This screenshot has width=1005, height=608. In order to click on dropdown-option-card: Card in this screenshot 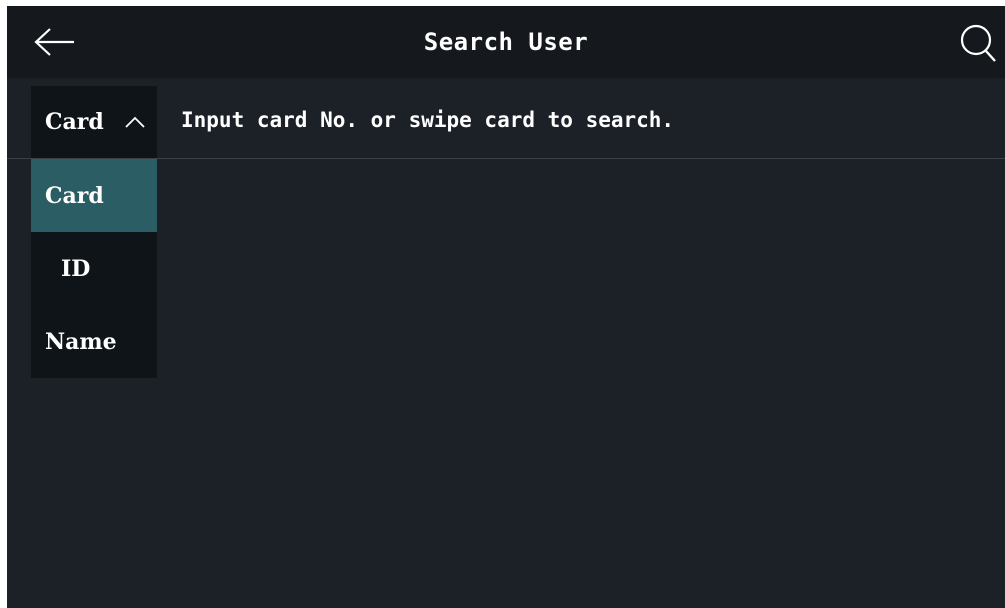, I will do `click(94, 195)`.